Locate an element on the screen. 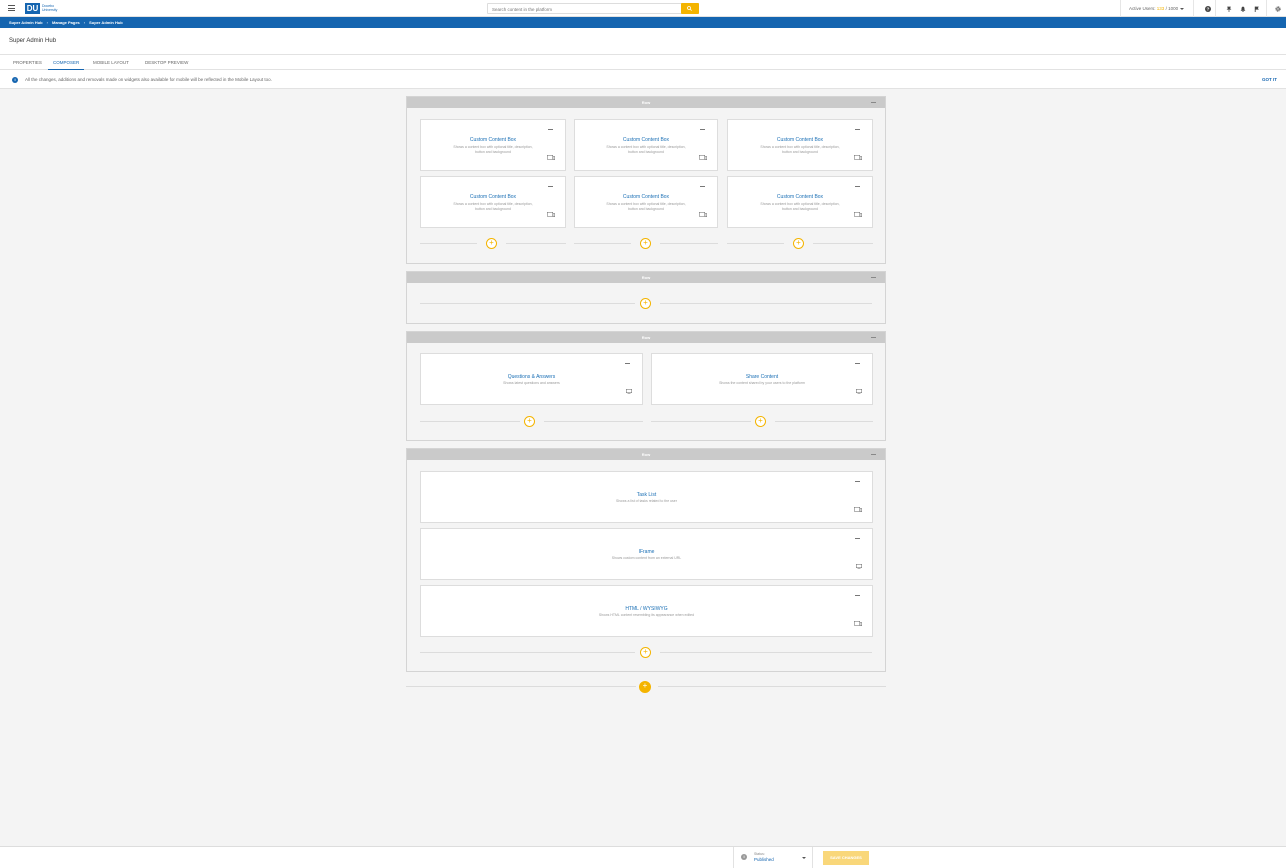 The width and height of the screenshot is (1286, 868). info-icon: i is located at coordinates (744, 857).